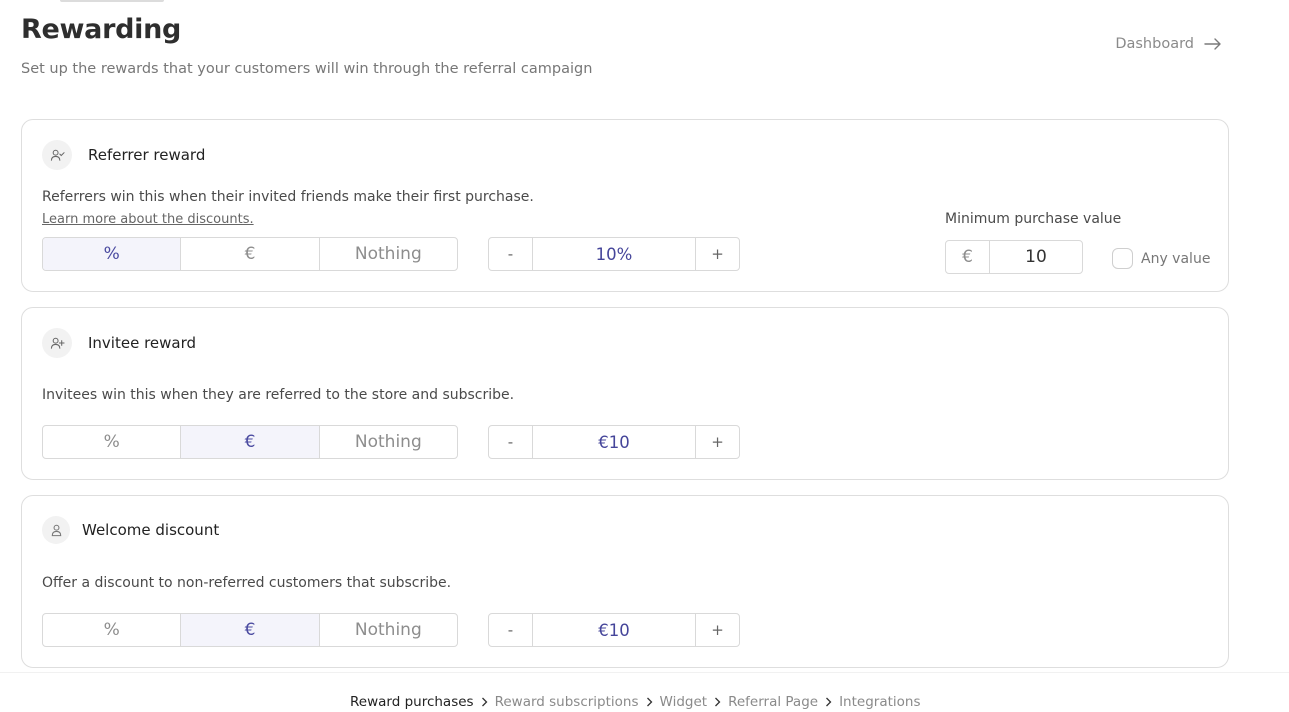  What do you see at coordinates (773, 702) in the screenshot?
I see `breadcrumb-referral-page: Referral Page` at bounding box center [773, 702].